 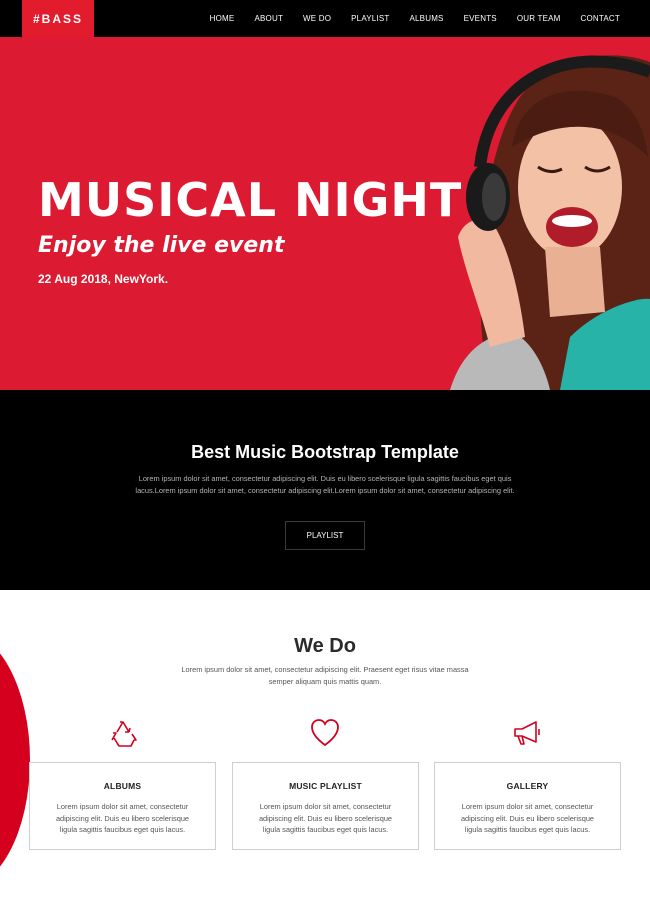 I want to click on recycle-icon, so click(x=124, y=734).